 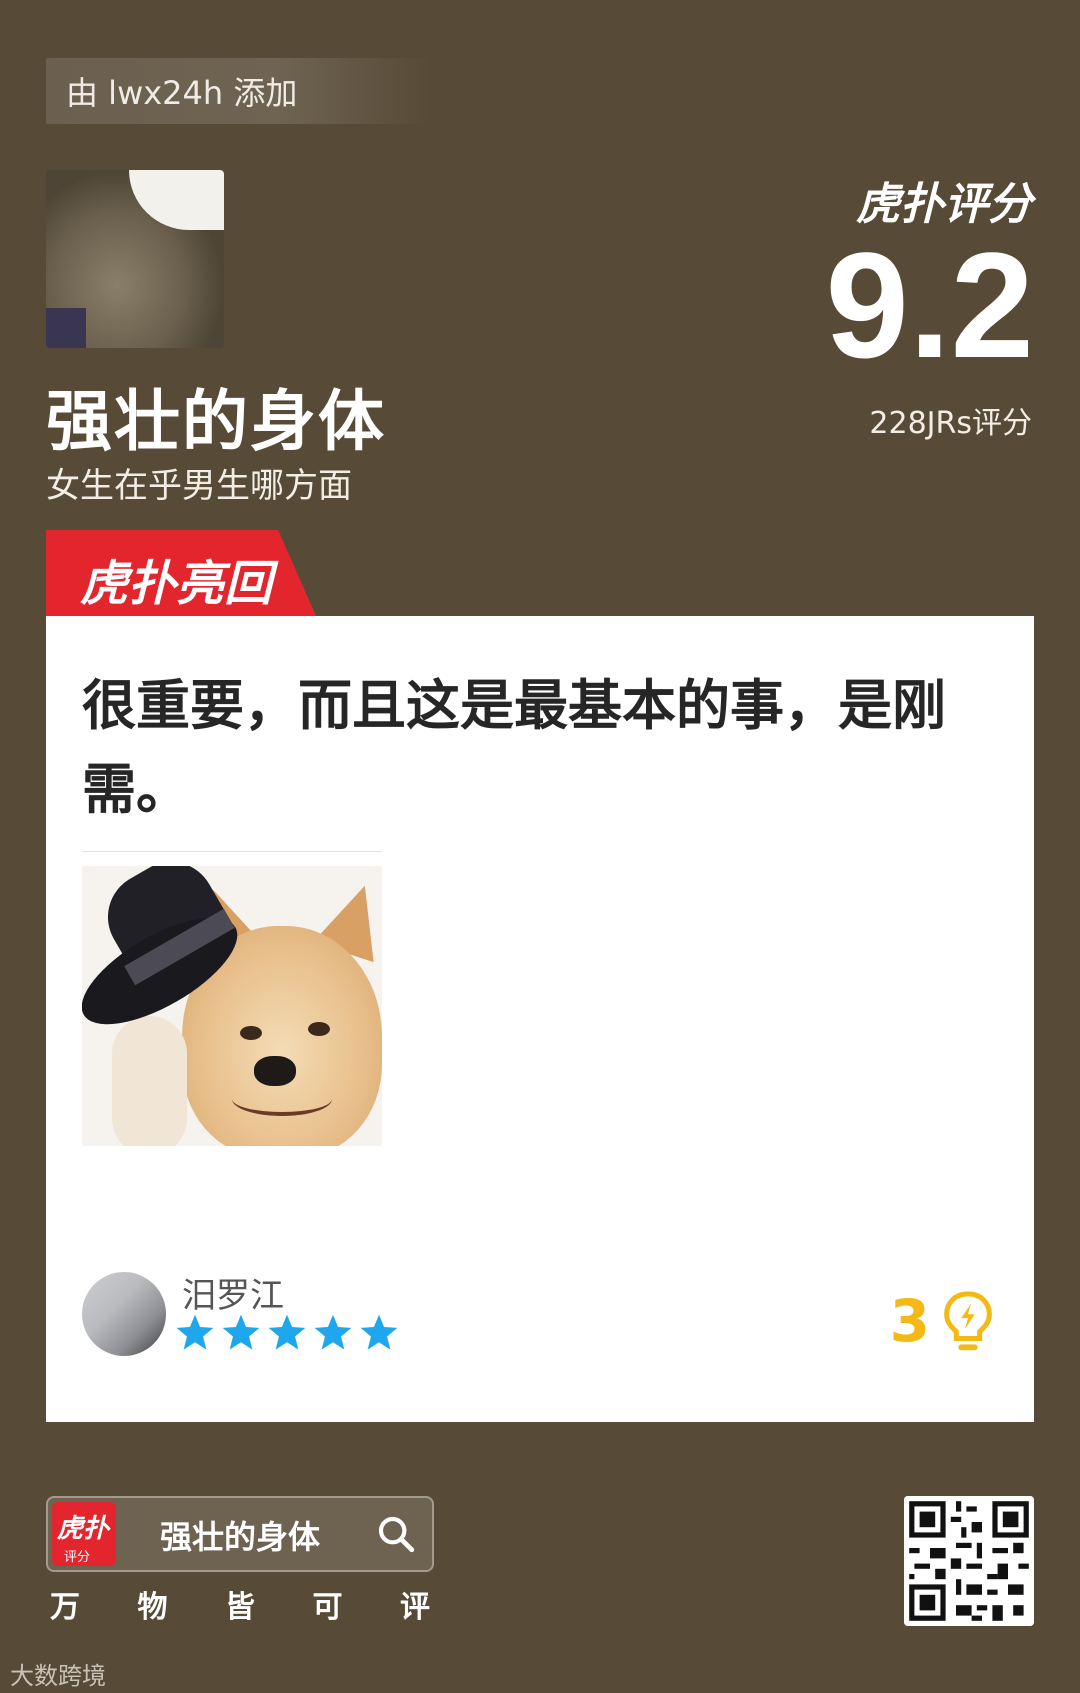 What do you see at coordinates (181, 573) in the screenshot?
I see `highlight-reply-tag: 虎扑亮回复` at bounding box center [181, 573].